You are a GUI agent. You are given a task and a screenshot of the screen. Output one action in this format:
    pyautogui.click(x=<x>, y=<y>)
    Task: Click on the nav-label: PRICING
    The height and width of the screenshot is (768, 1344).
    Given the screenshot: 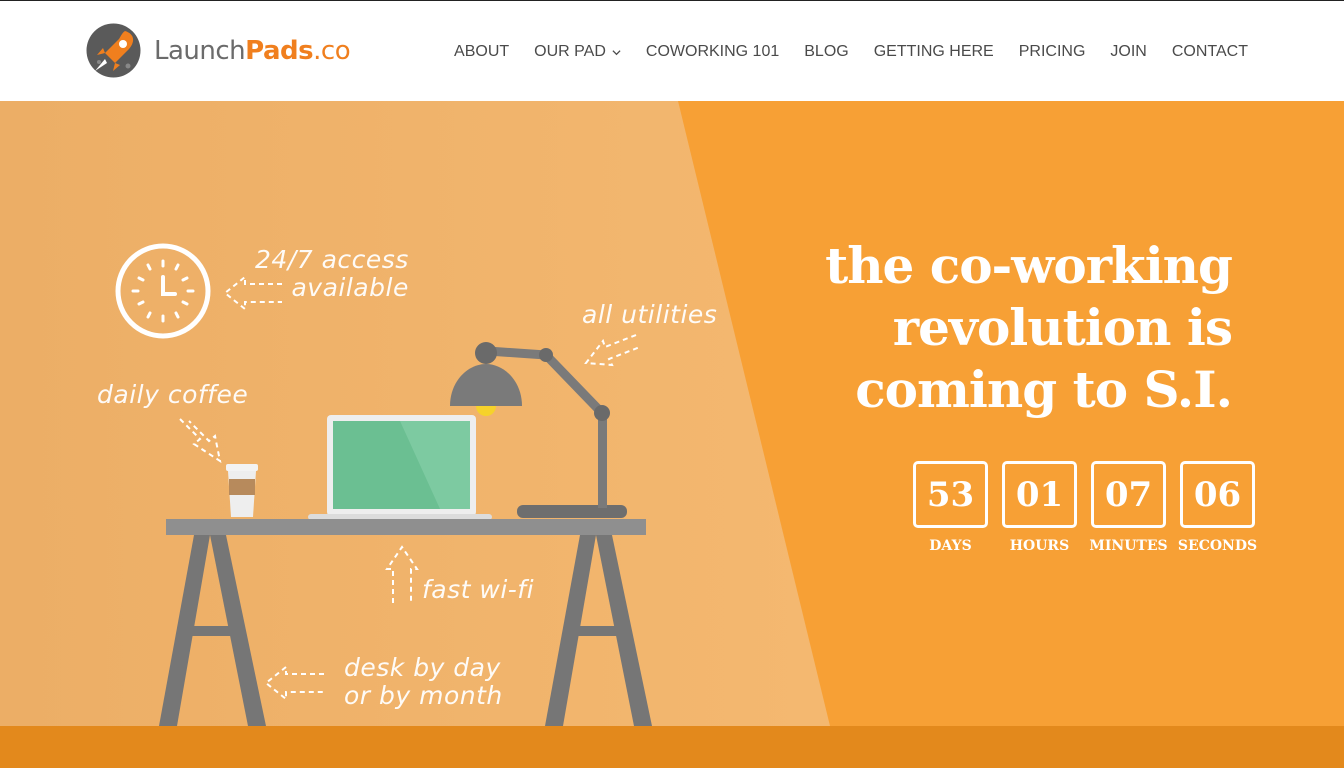 What is the action you would take?
    pyautogui.click(x=1052, y=51)
    